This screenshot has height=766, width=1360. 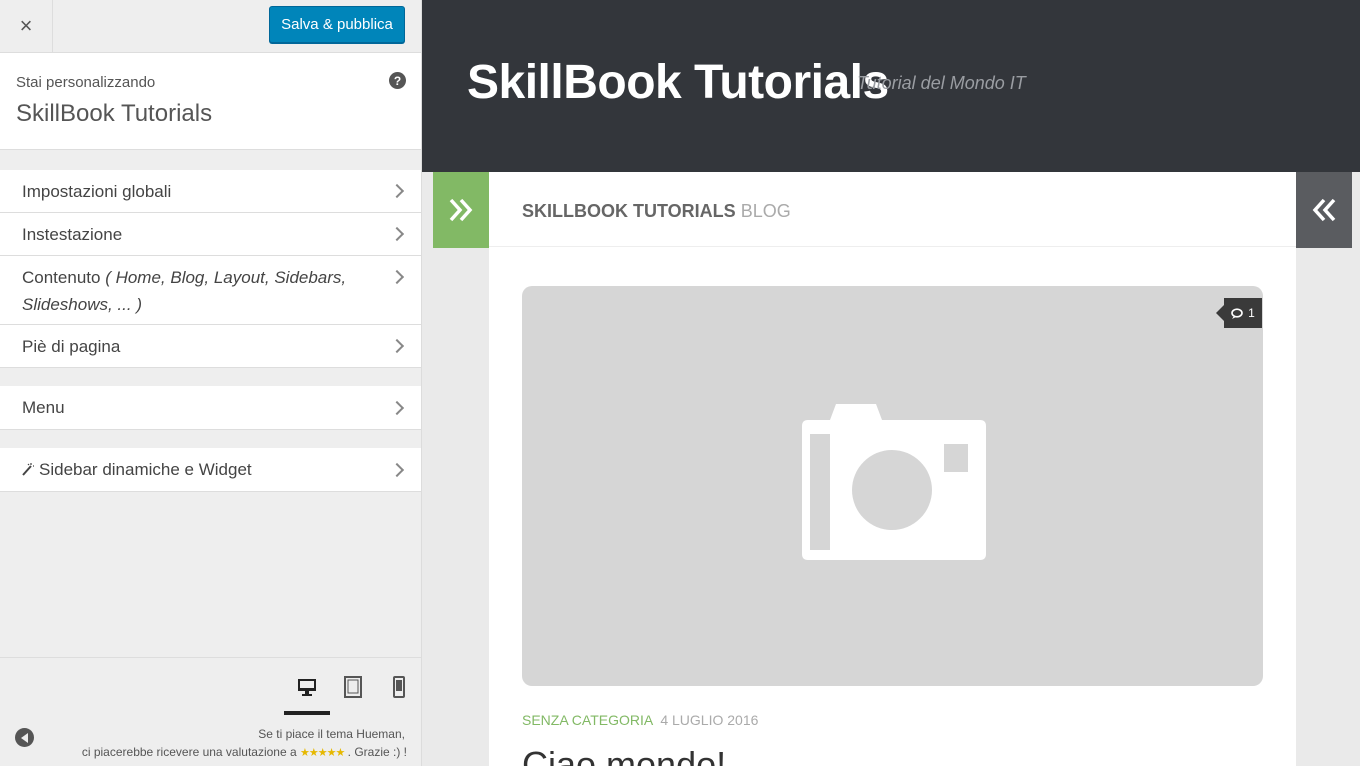 I want to click on panel-label: Sidebar dinamiche e Widget, so click(x=137, y=469).